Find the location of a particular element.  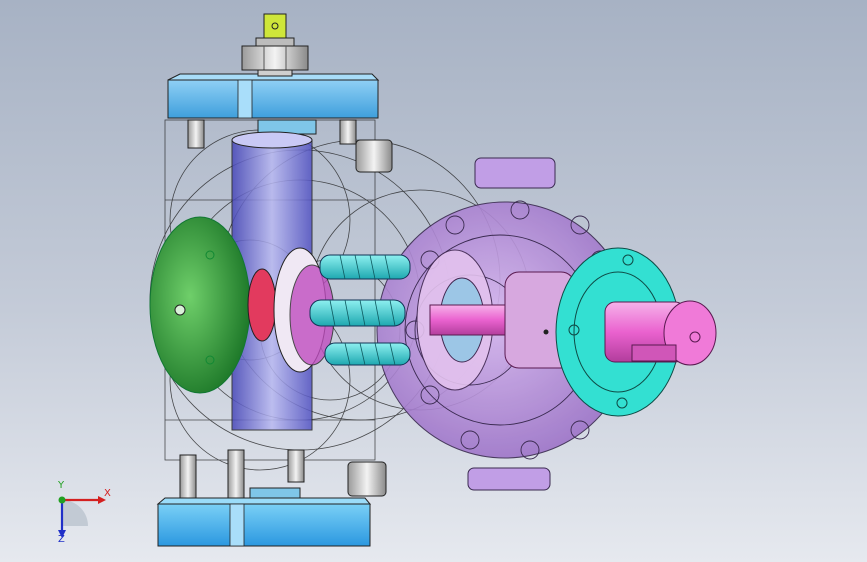

top-cap-plate is located at coordinates (273, 96).